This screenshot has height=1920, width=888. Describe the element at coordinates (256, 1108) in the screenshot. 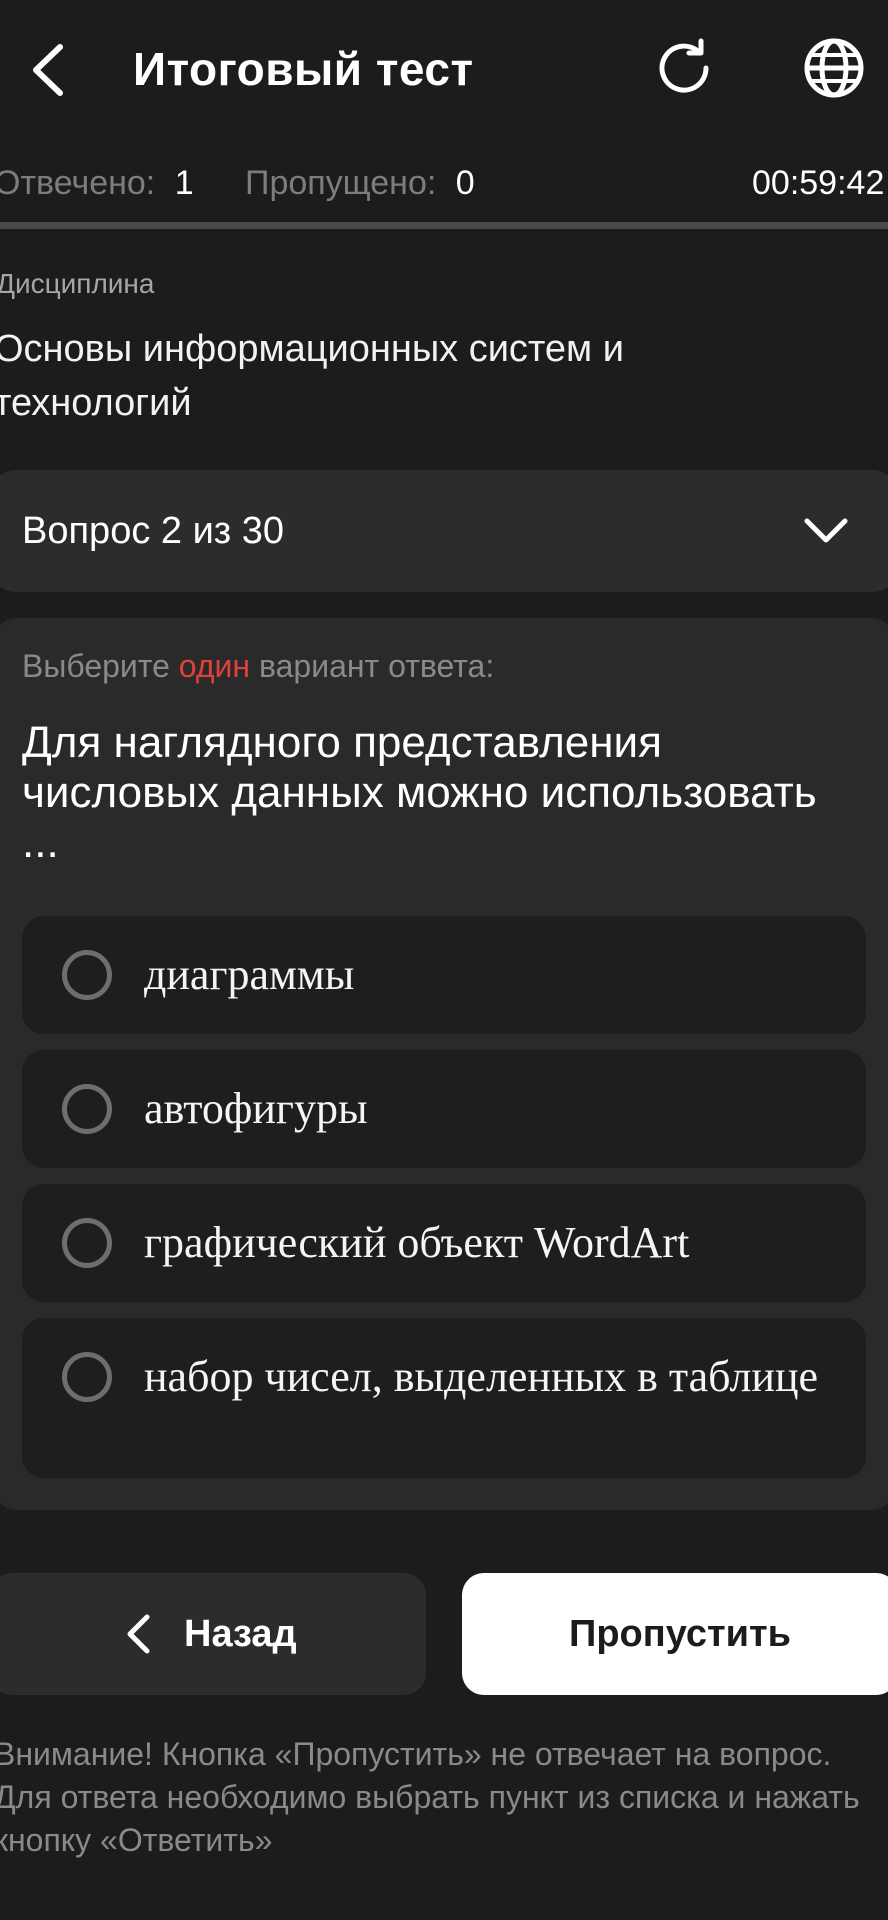

I see `answer-option-label: автофигуры` at that location.